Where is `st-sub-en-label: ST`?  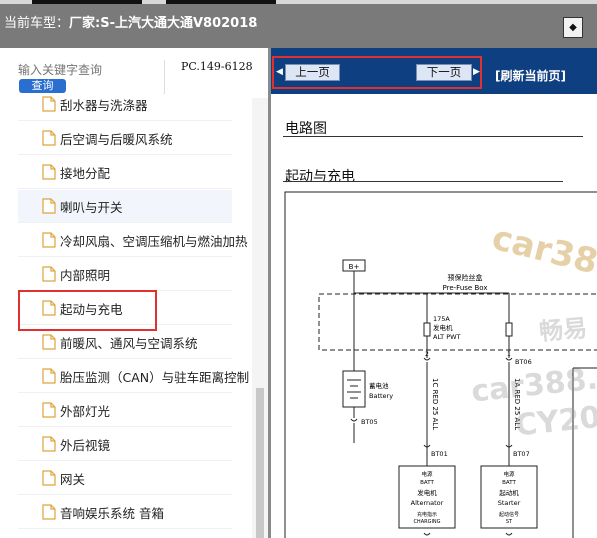
st-sub-en-label: ST is located at coordinates (509, 522).